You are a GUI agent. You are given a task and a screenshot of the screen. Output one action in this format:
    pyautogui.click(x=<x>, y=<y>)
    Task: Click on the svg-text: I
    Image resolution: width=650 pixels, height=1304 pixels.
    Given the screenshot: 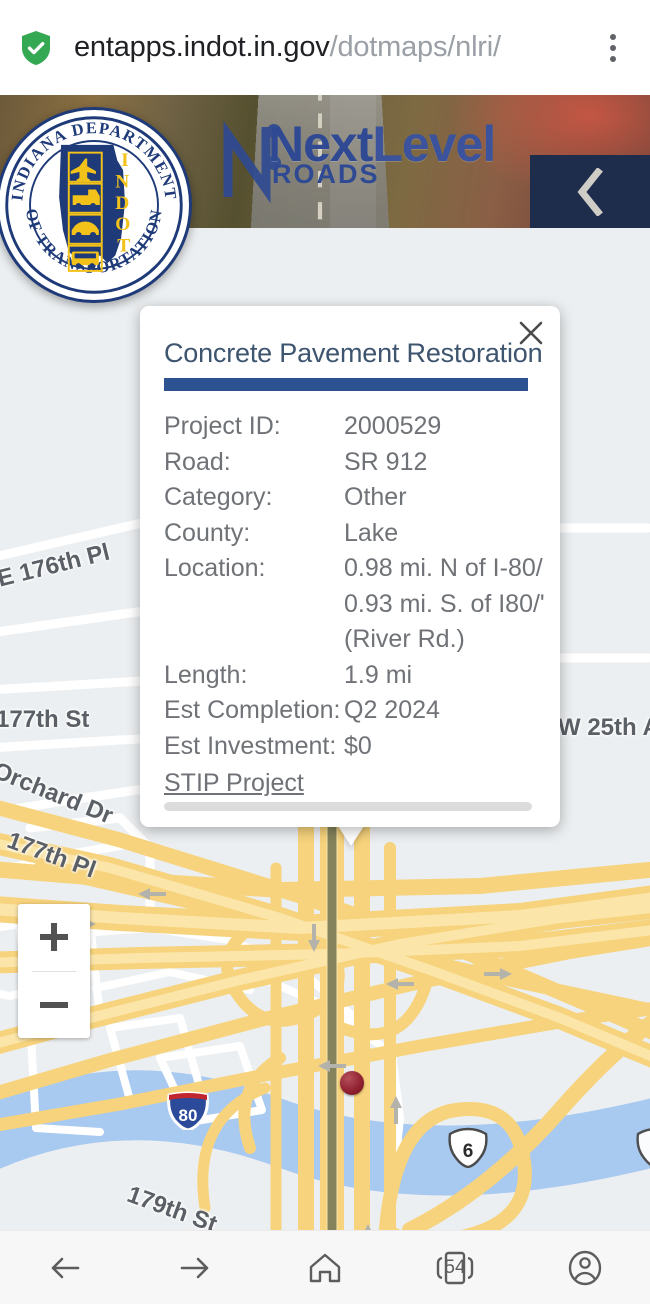 What is the action you would take?
    pyautogui.click(x=125, y=160)
    